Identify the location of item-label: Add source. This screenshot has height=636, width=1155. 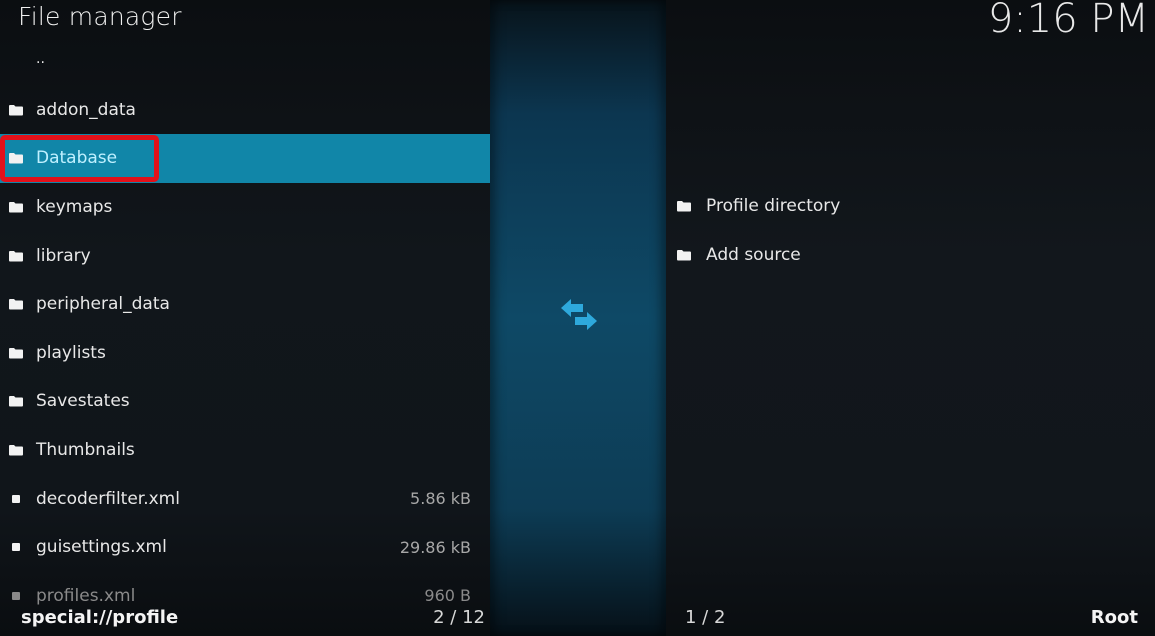
(753, 254).